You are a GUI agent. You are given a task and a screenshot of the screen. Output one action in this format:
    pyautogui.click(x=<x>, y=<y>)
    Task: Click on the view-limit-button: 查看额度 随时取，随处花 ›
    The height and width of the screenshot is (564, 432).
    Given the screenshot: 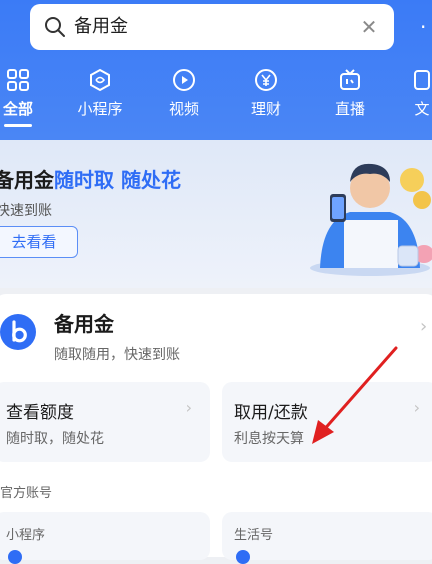 What is the action you would take?
    pyautogui.click(x=105, y=422)
    